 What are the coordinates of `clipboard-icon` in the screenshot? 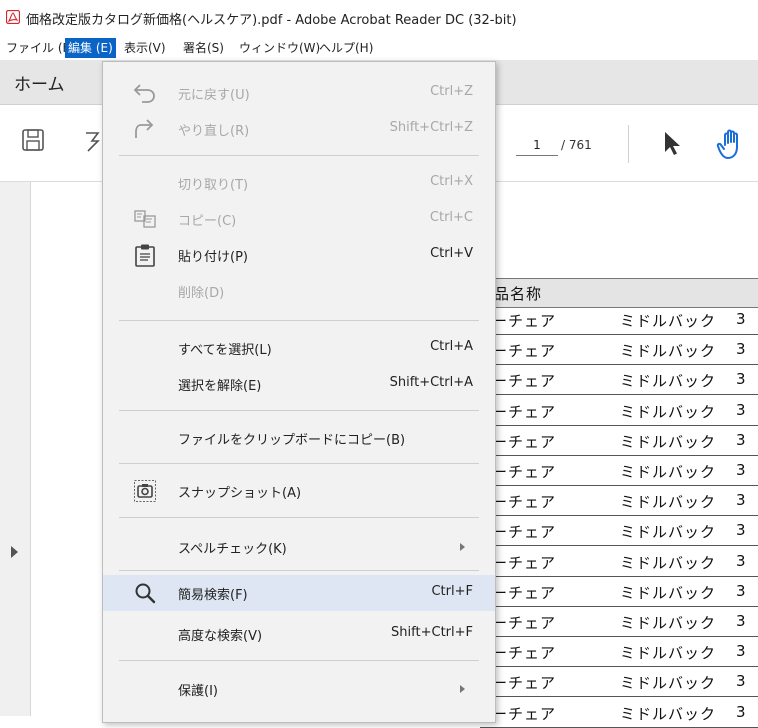 It's located at (145, 255).